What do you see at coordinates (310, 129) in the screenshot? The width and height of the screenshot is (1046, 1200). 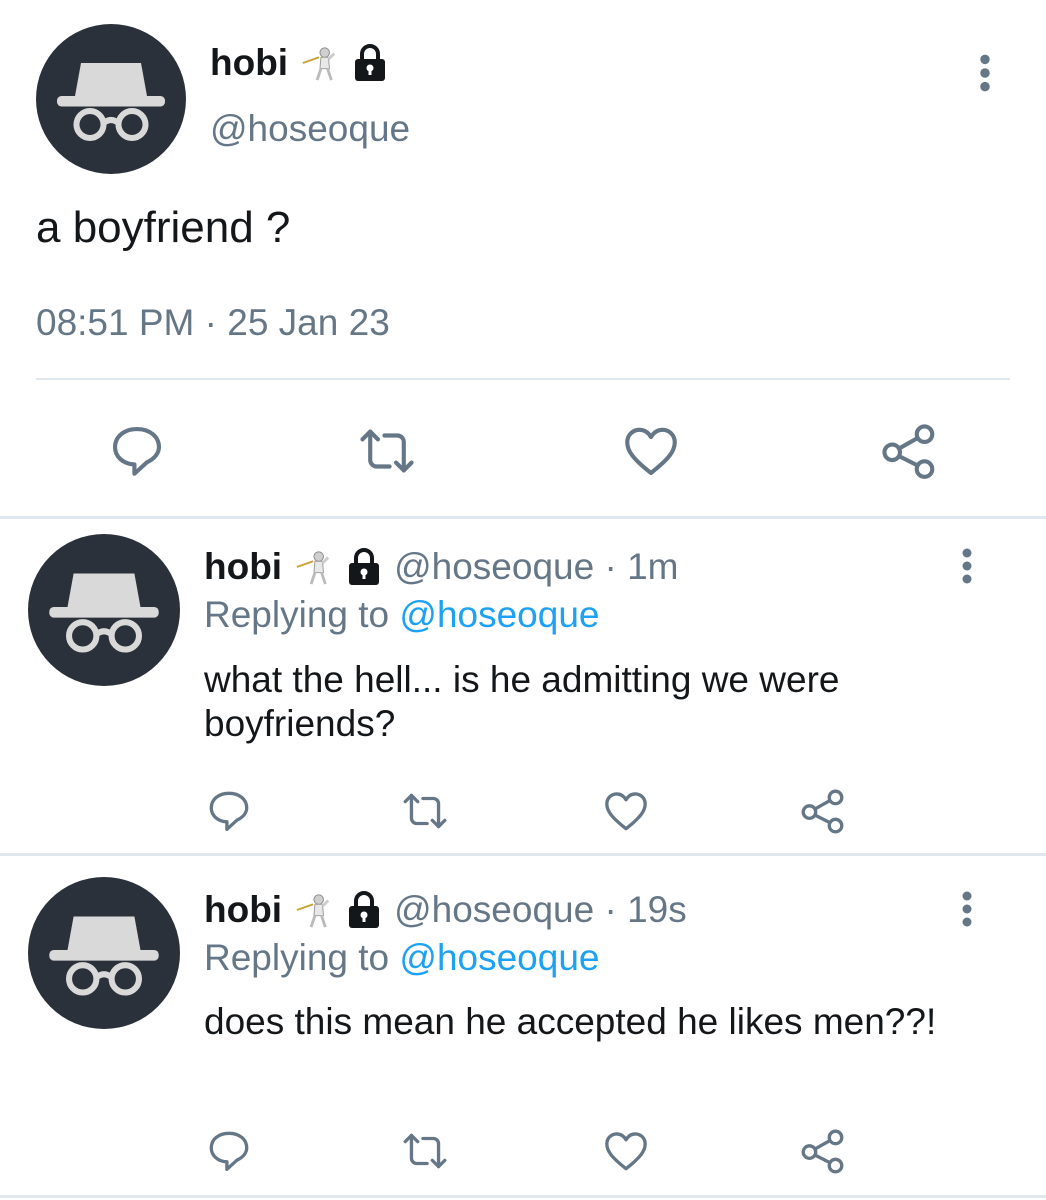 I see `author-handle: @hoseoque` at bounding box center [310, 129].